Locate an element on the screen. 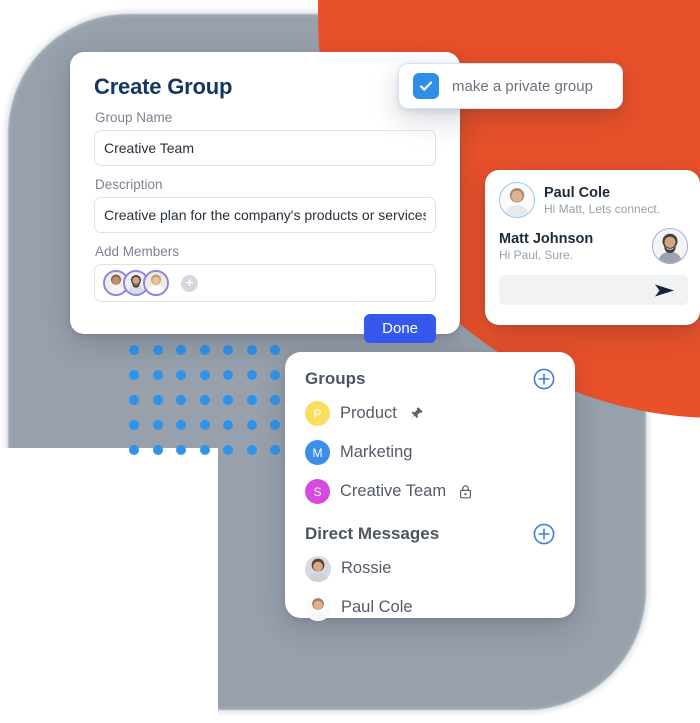 The width and height of the screenshot is (700, 723). groups-section-title: Groups is located at coordinates (335, 378).